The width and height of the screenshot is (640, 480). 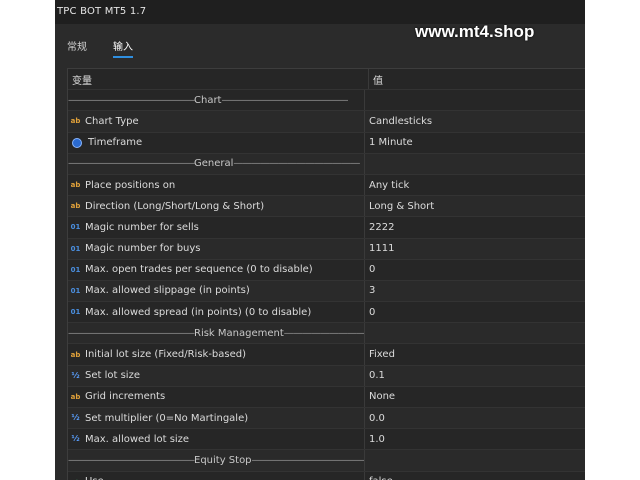 I want to click on param-value-cell: 3, so click(x=475, y=290).